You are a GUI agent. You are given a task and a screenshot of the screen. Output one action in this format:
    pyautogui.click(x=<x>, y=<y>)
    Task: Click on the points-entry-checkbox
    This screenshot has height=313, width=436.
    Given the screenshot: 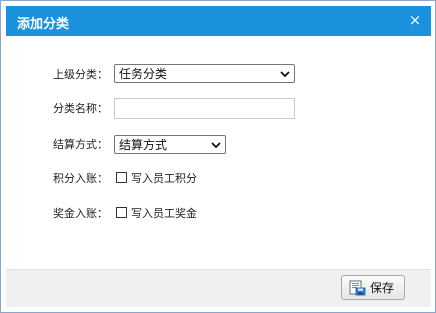 What is the action you would take?
    pyautogui.click(x=121, y=177)
    